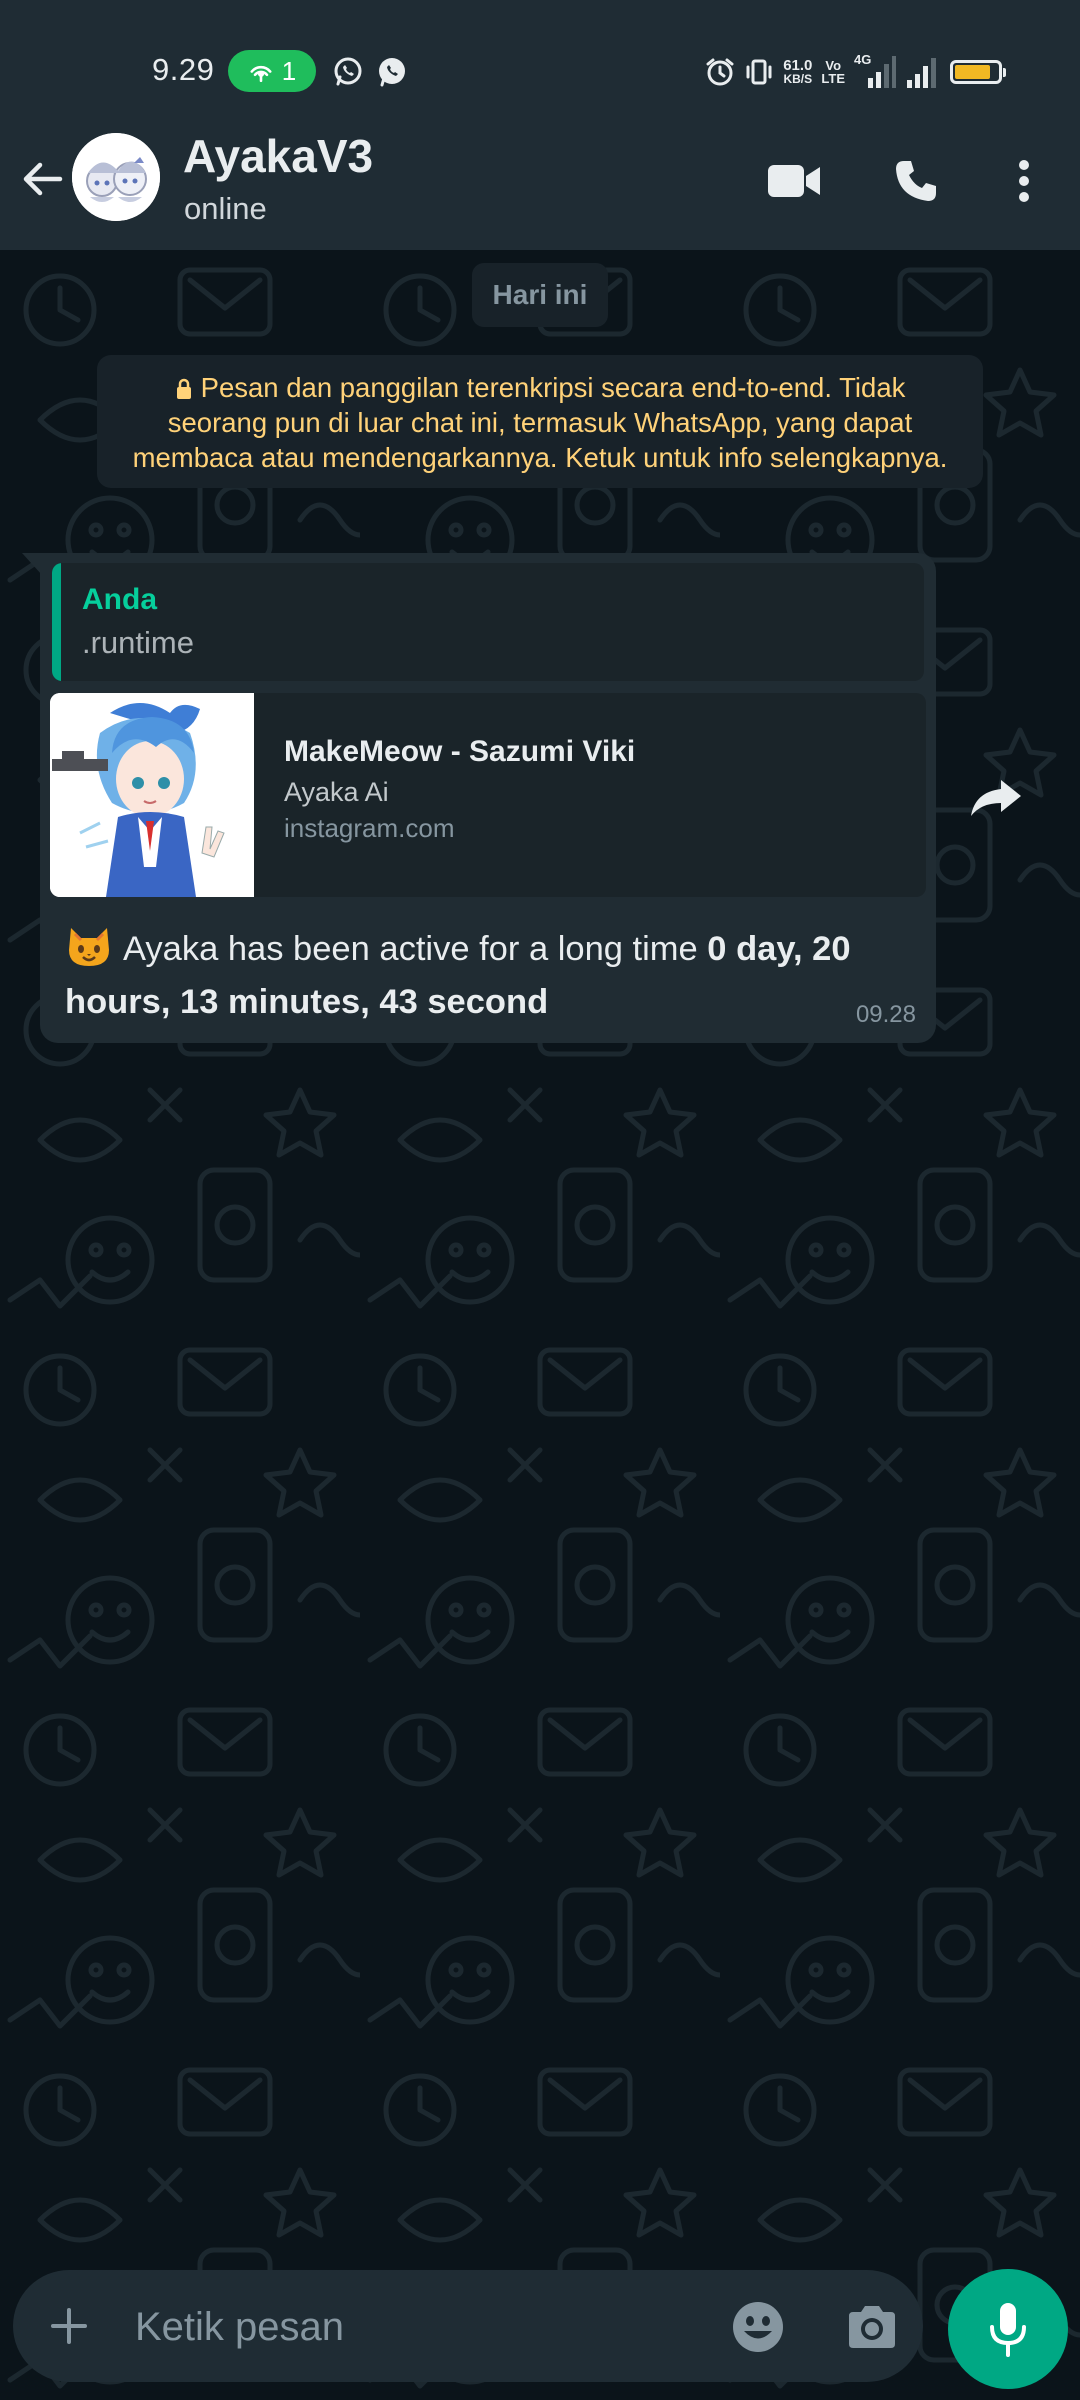  I want to click on link-preview-title: MakeMeow - Sazumi Viki, so click(460, 751).